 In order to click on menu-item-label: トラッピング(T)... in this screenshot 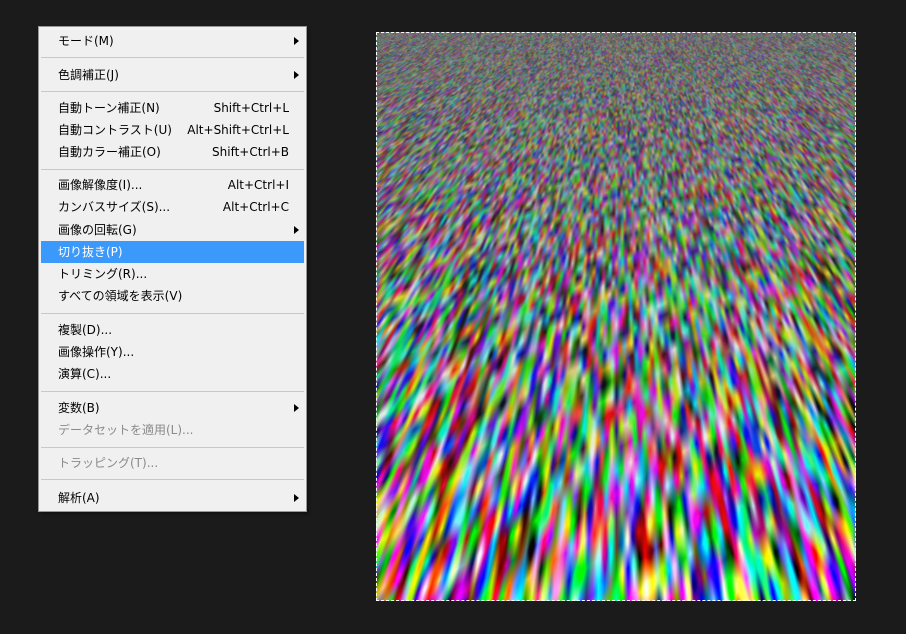, I will do `click(108, 463)`.